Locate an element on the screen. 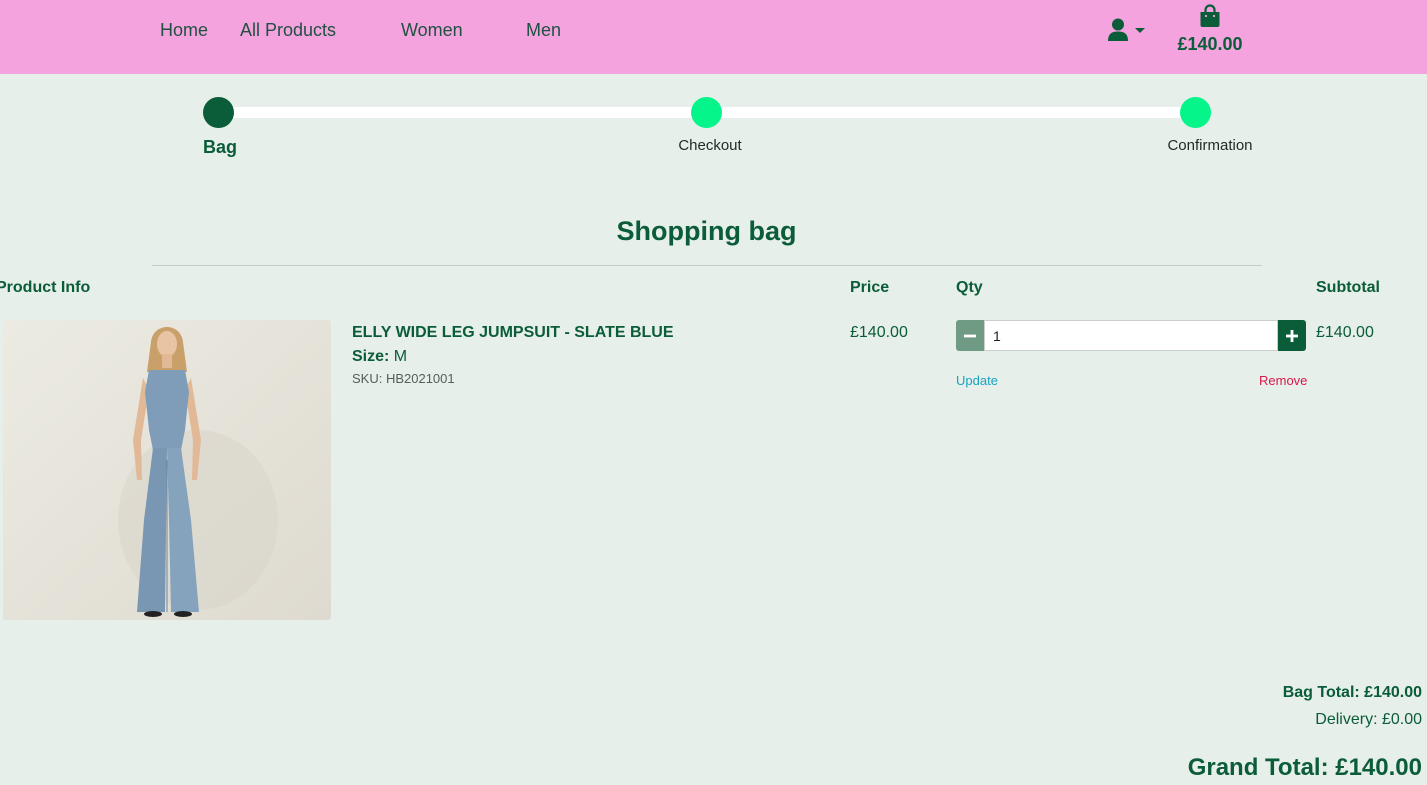  nav-link-home: Home is located at coordinates (184, 30).